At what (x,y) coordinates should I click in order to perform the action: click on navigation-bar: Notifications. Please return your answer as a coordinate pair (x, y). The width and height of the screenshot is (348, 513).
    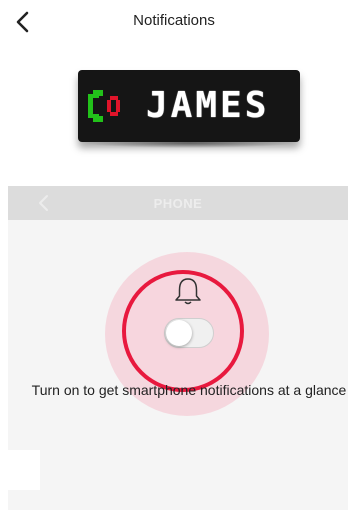
    Looking at the image, I should click on (174, 22).